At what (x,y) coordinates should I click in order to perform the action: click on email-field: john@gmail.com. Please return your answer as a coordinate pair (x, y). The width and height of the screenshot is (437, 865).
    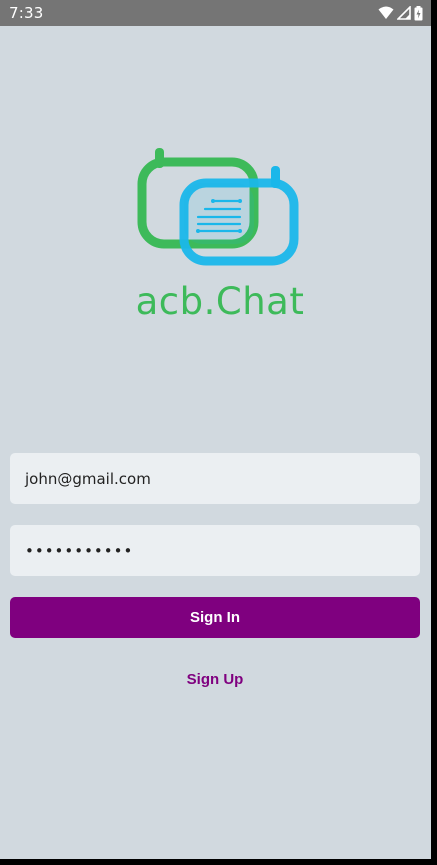
    Looking at the image, I should click on (215, 478).